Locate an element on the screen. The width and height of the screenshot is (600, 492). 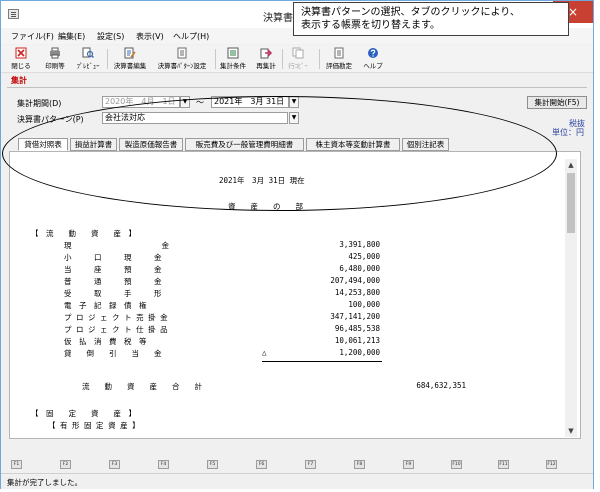
evaluation-account-label: 評価勘定 is located at coordinates (339, 66).